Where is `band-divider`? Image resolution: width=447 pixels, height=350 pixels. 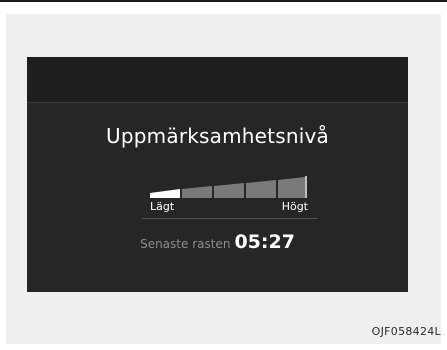 band-divider is located at coordinates (217, 102).